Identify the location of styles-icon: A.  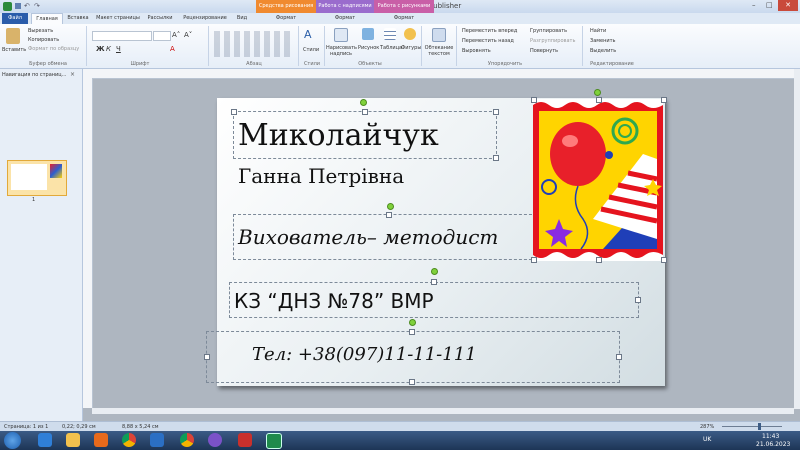
(311, 35).